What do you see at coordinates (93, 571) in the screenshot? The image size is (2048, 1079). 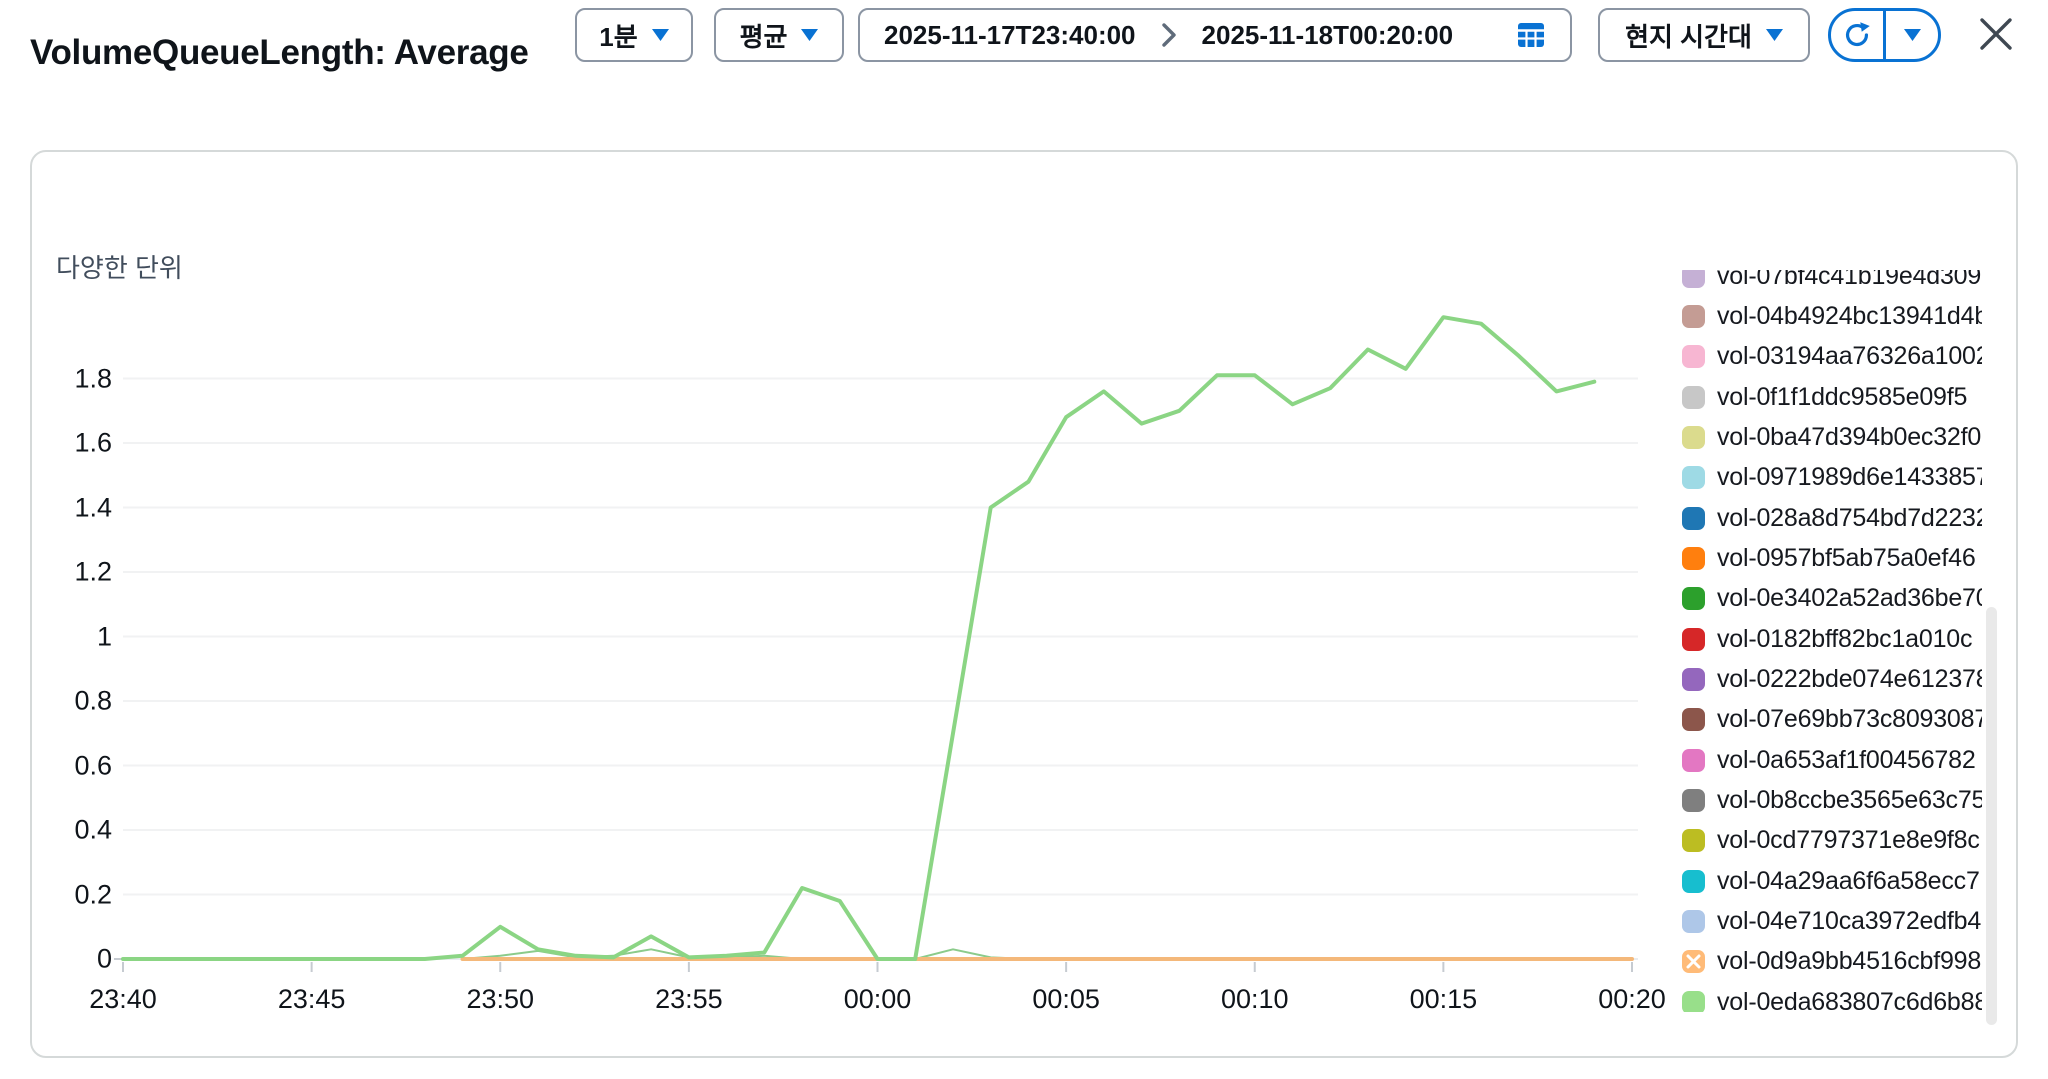 I see `y-tick-label: 1.2` at bounding box center [93, 571].